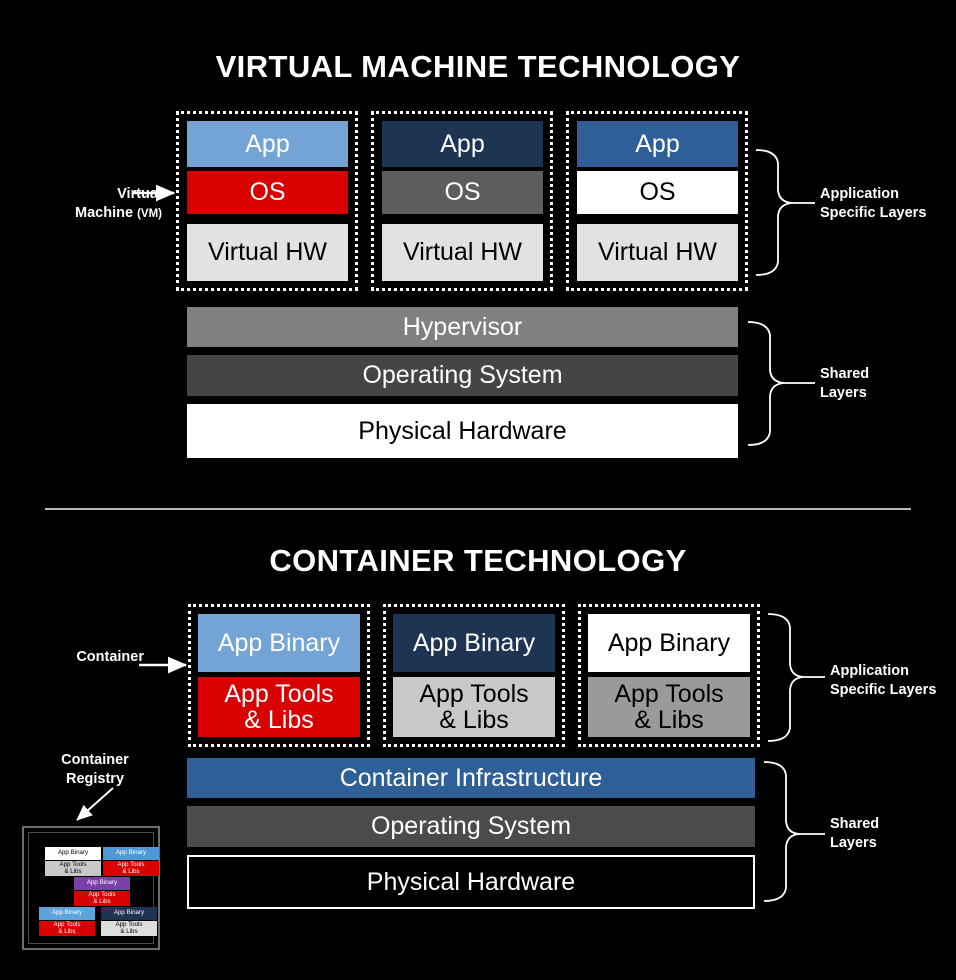  What do you see at coordinates (478, 560) in the screenshot?
I see `container-section-title: CONTAINER TECHNOLOGY` at bounding box center [478, 560].